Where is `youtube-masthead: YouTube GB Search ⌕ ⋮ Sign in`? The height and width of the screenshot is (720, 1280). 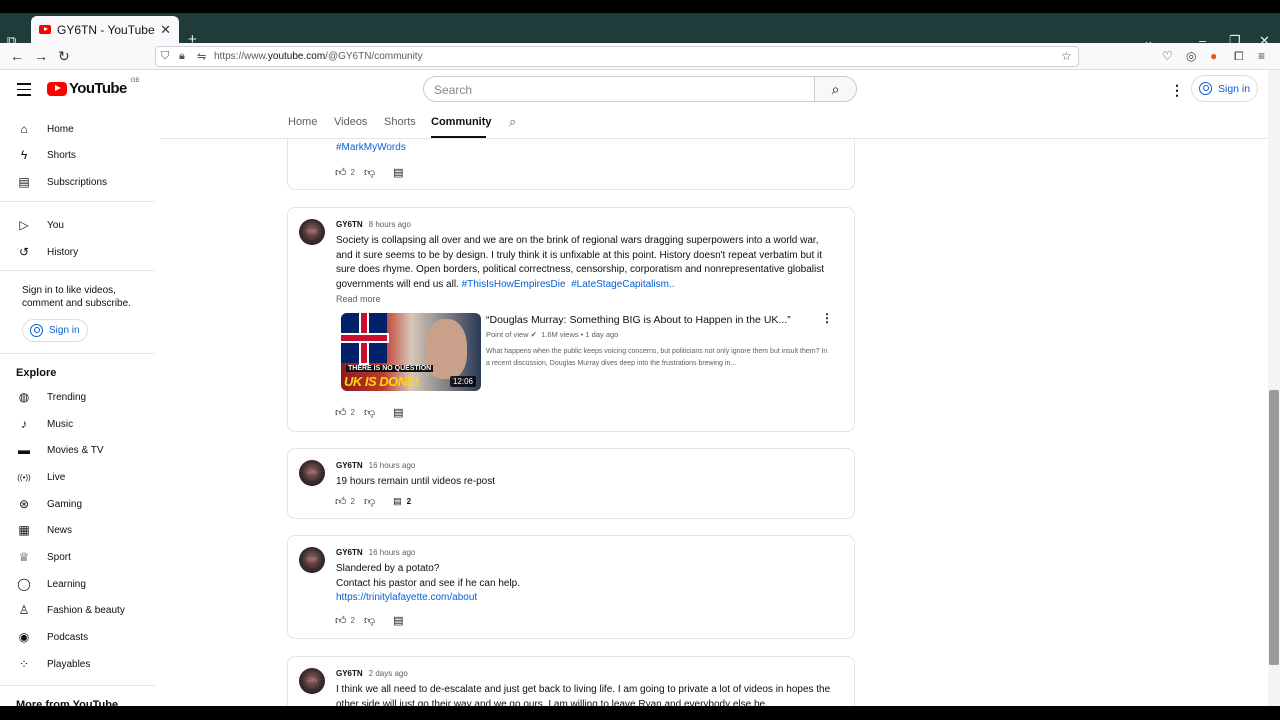 youtube-masthead: YouTube GB Search ⌕ ⋮ Sign in is located at coordinates (640, 89).